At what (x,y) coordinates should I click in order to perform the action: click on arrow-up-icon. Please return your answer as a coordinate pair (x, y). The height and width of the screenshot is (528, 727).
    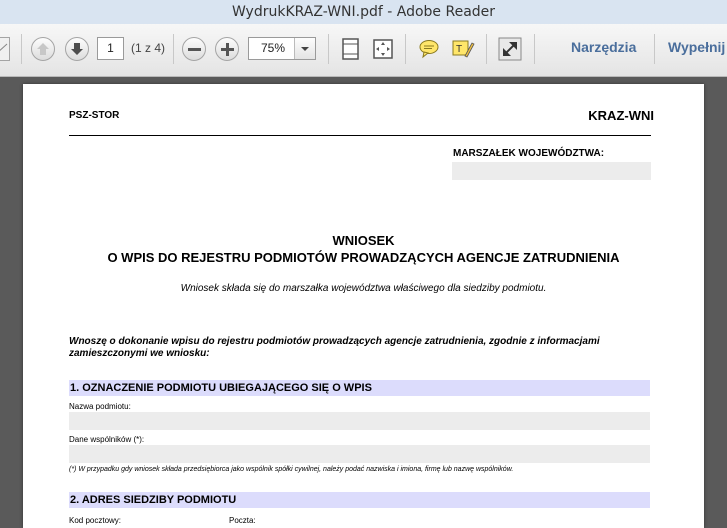
    Looking at the image, I should click on (43, 49).